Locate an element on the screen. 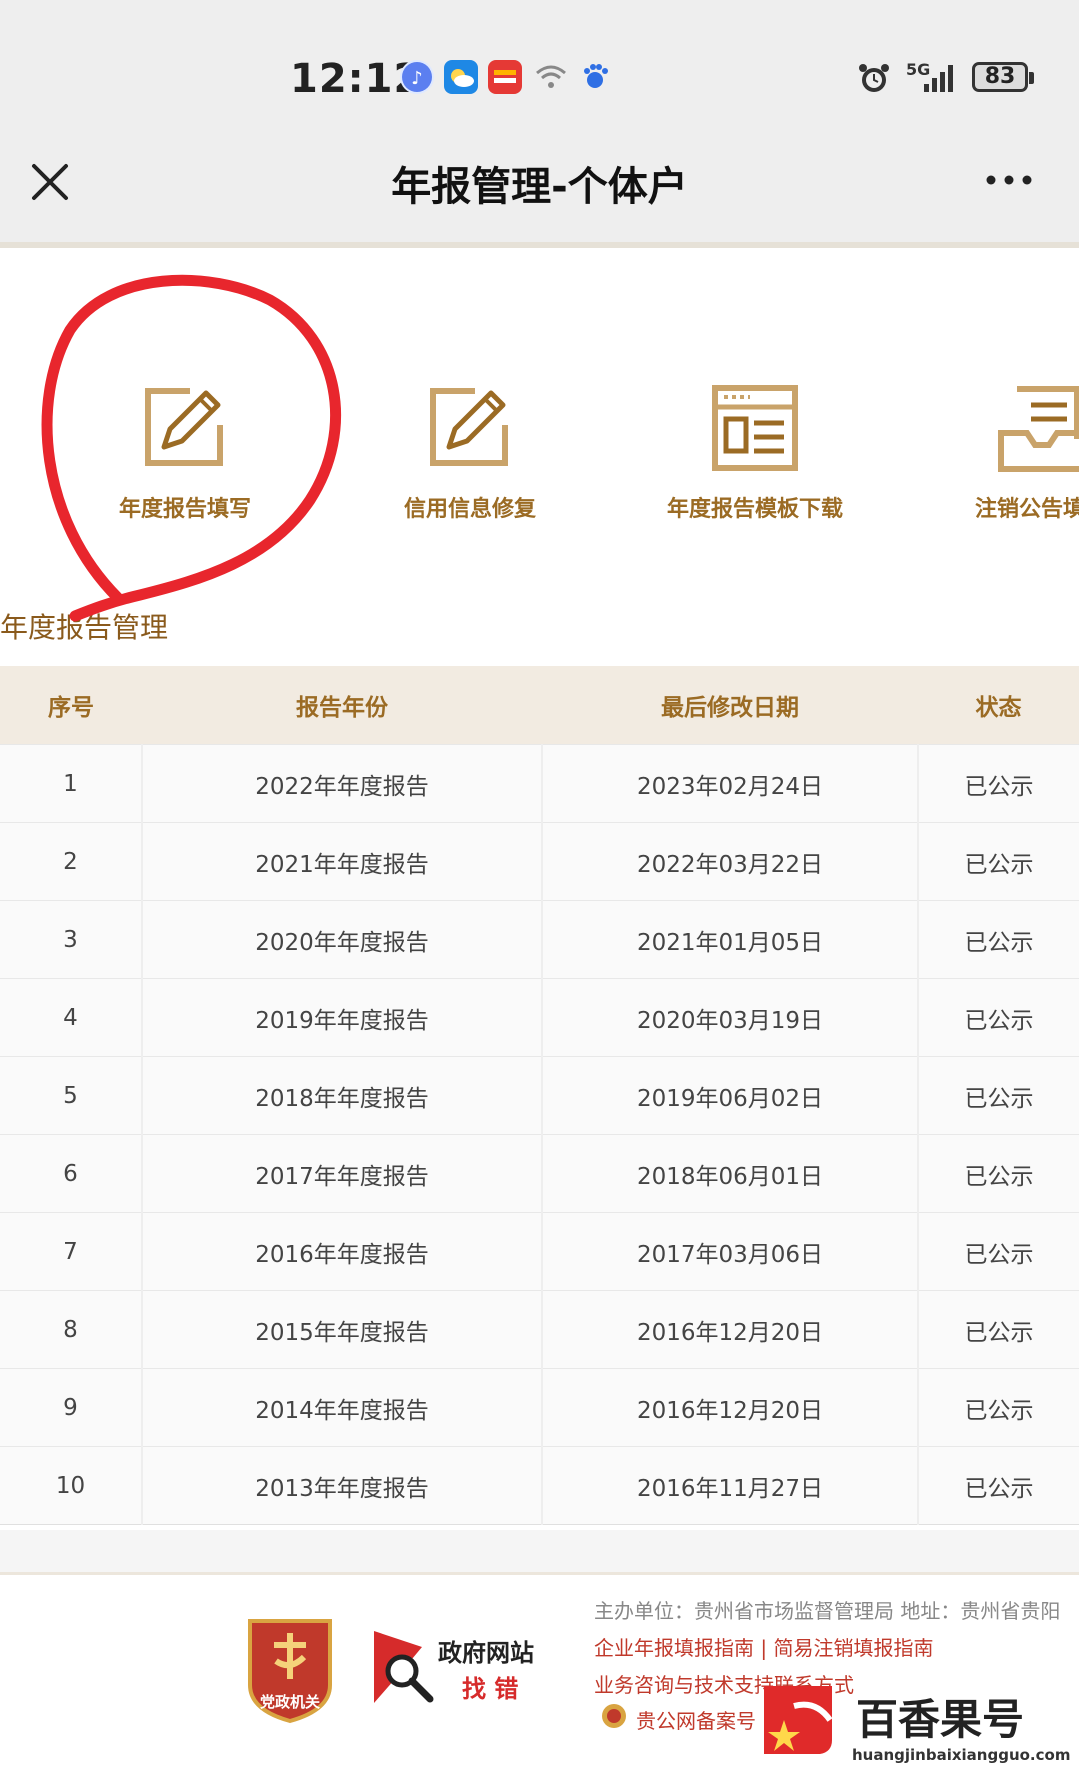  table-cell: 2020年03月19日 is located at coordinates (730, 1017).